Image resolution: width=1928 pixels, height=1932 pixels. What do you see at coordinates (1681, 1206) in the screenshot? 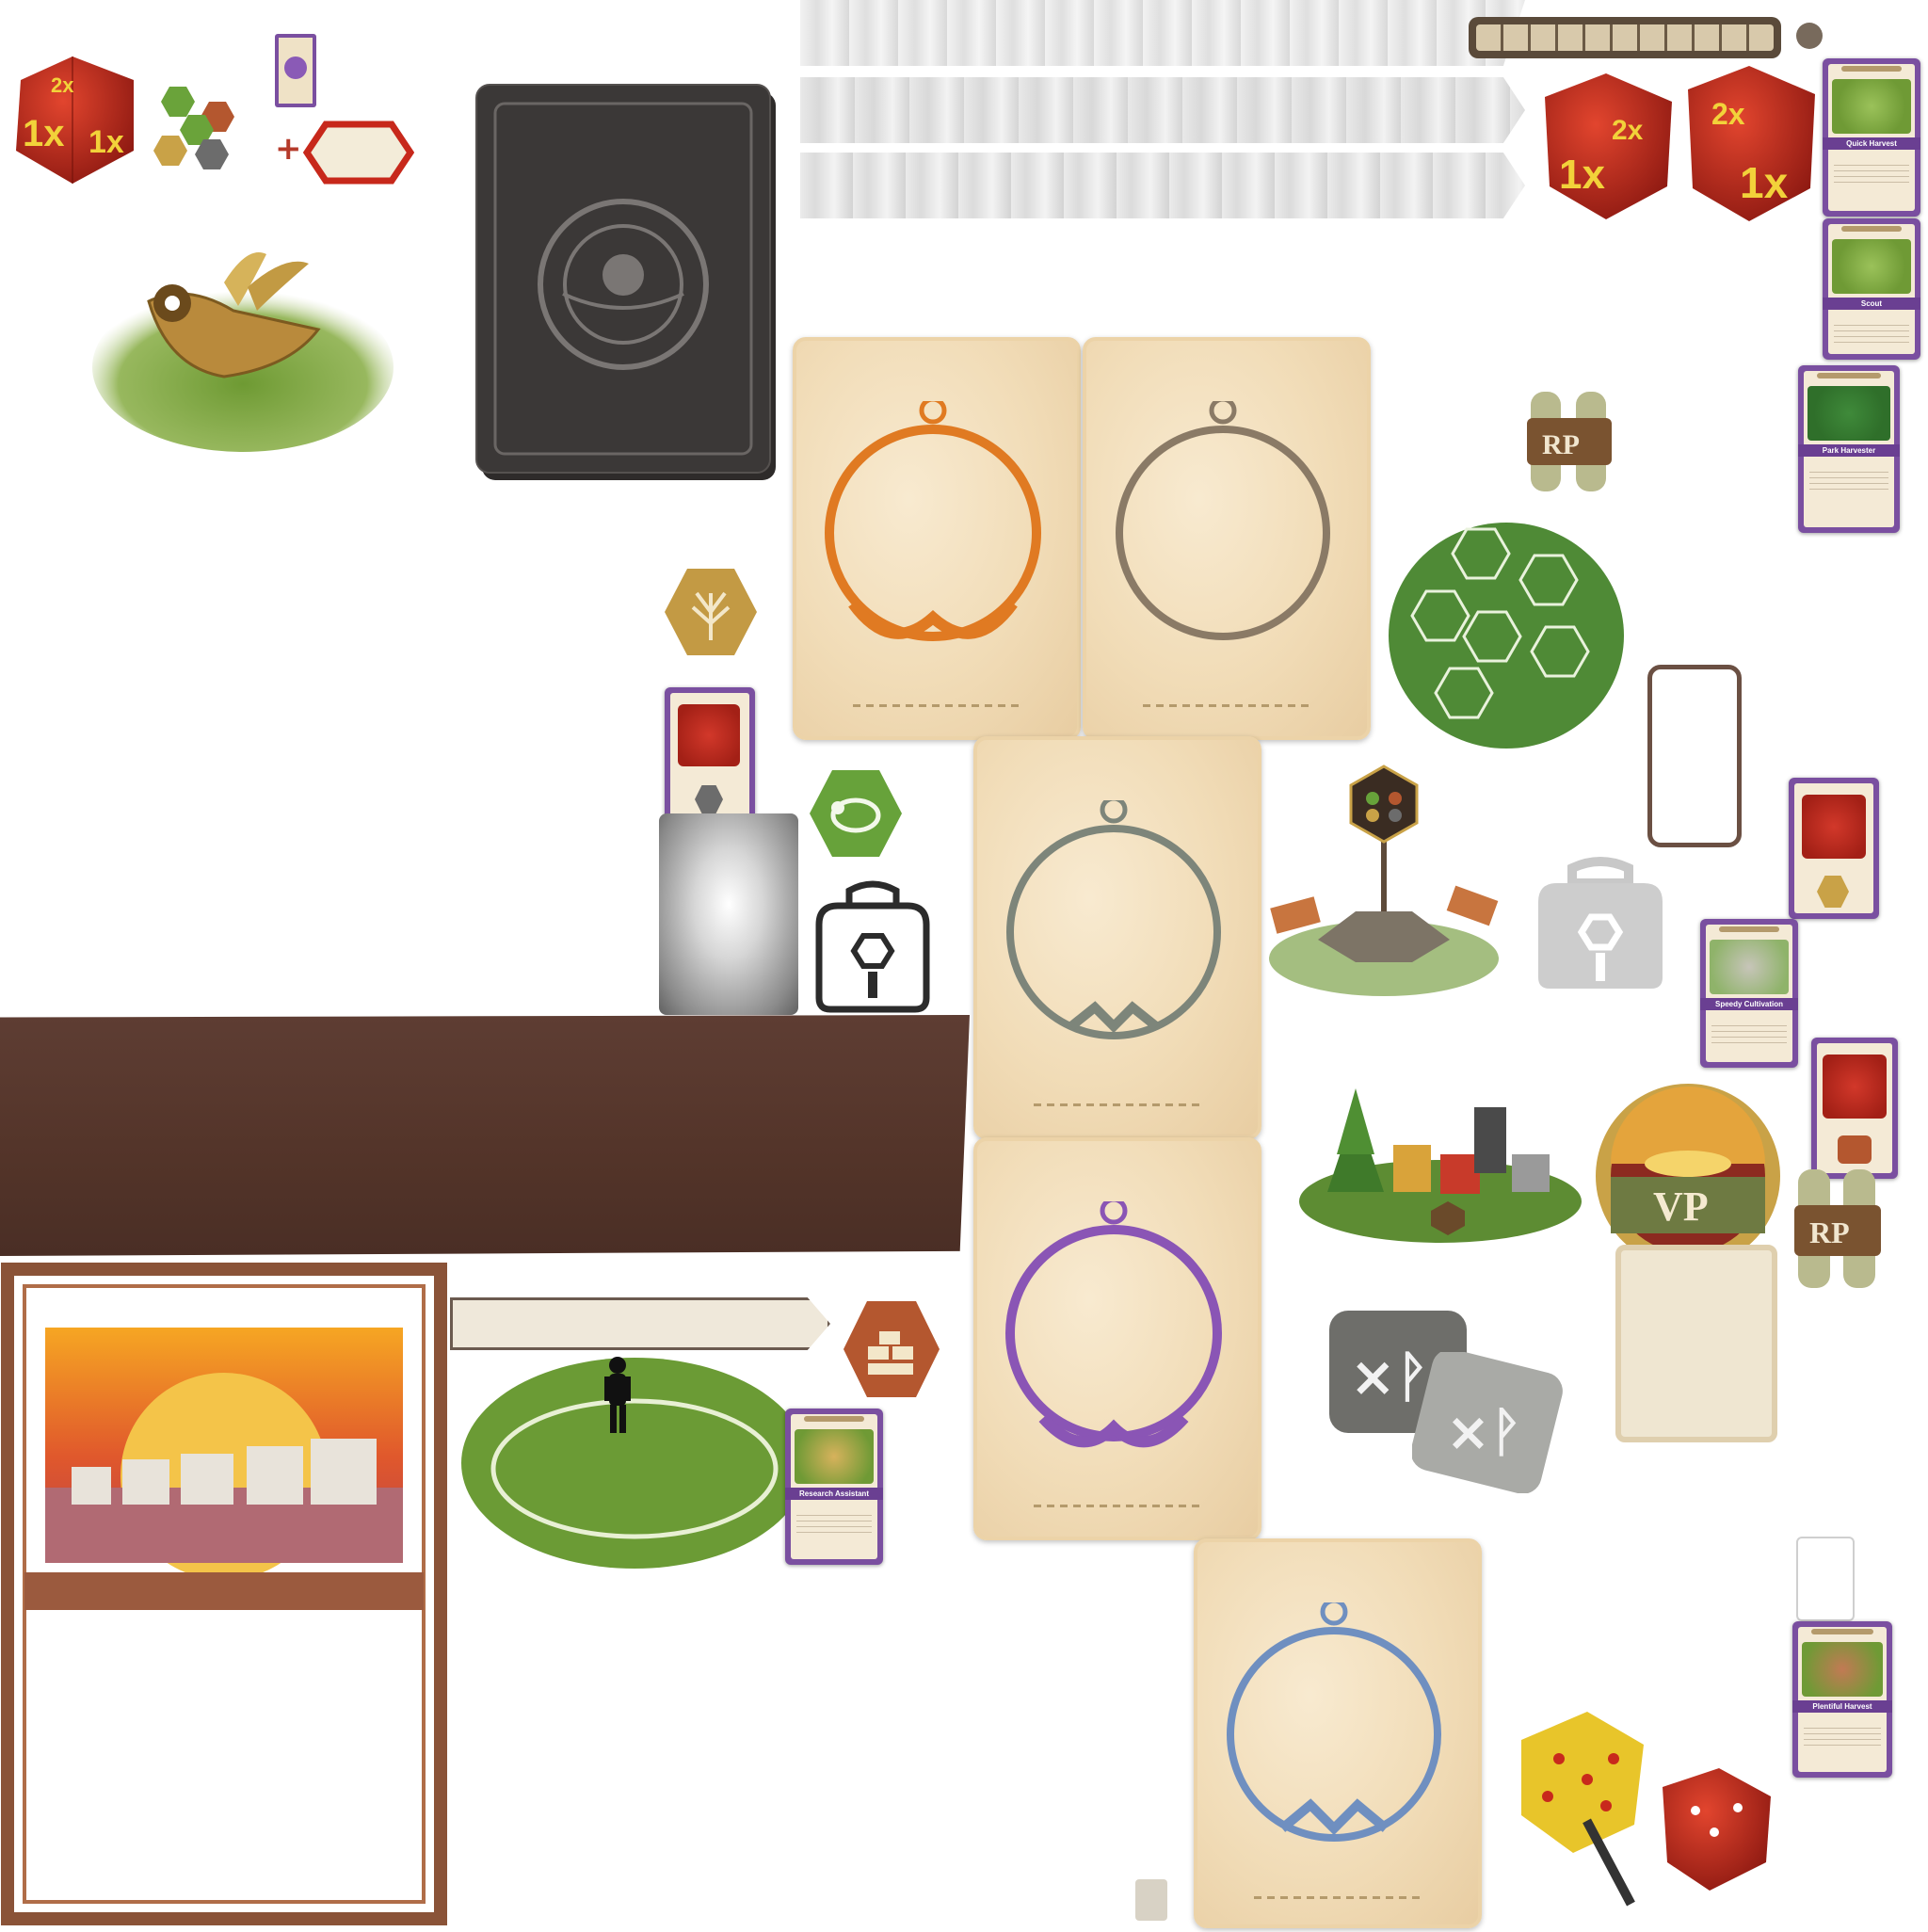
I see `svg-text: VP` at bounding box center [1681, 1206].